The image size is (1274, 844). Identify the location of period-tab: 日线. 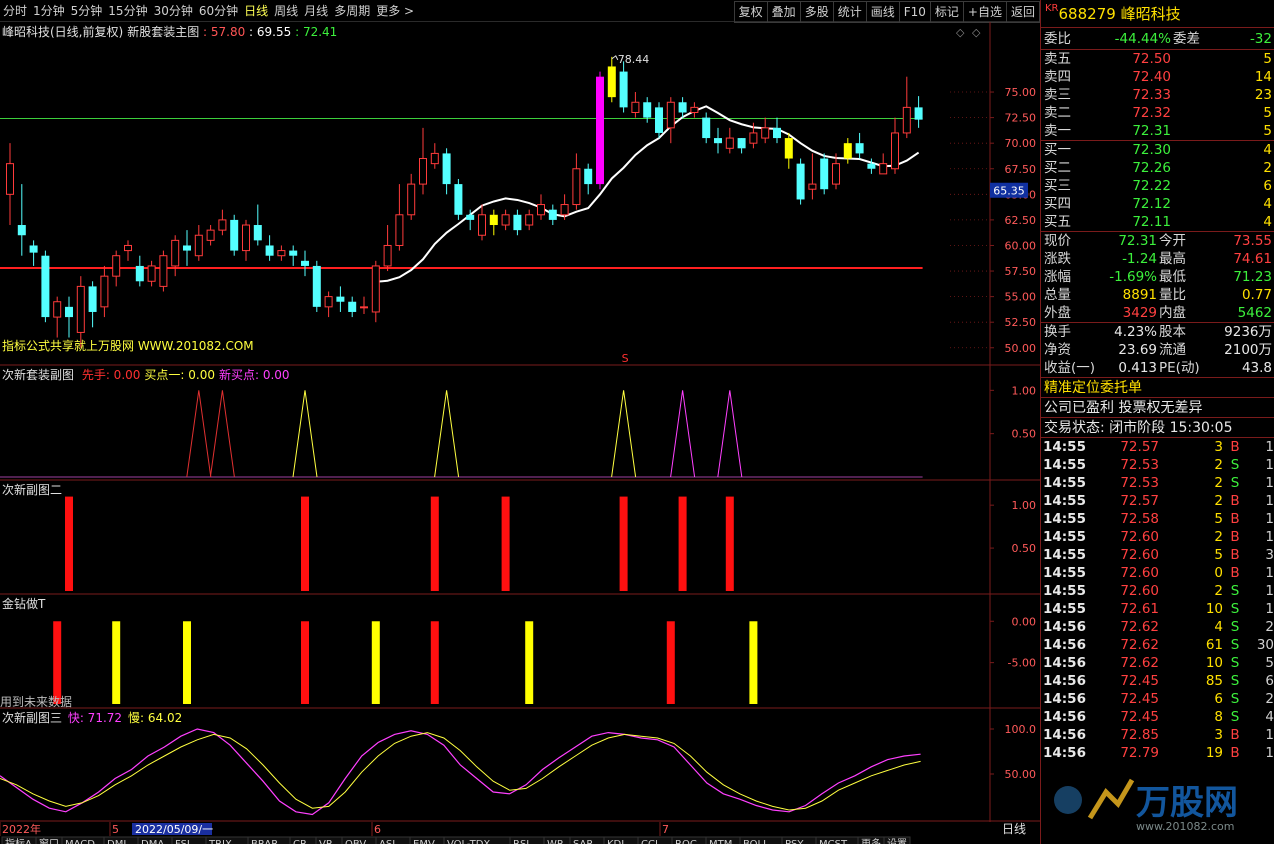
(256, 11).